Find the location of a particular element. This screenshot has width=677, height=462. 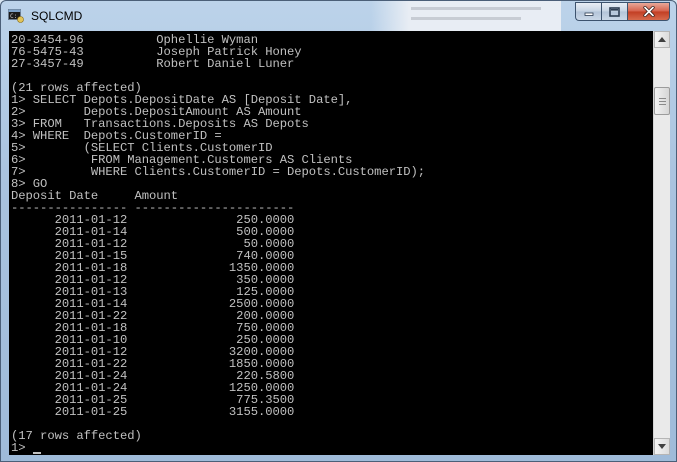

scroll-down-button is located at coordinates (662, 446).